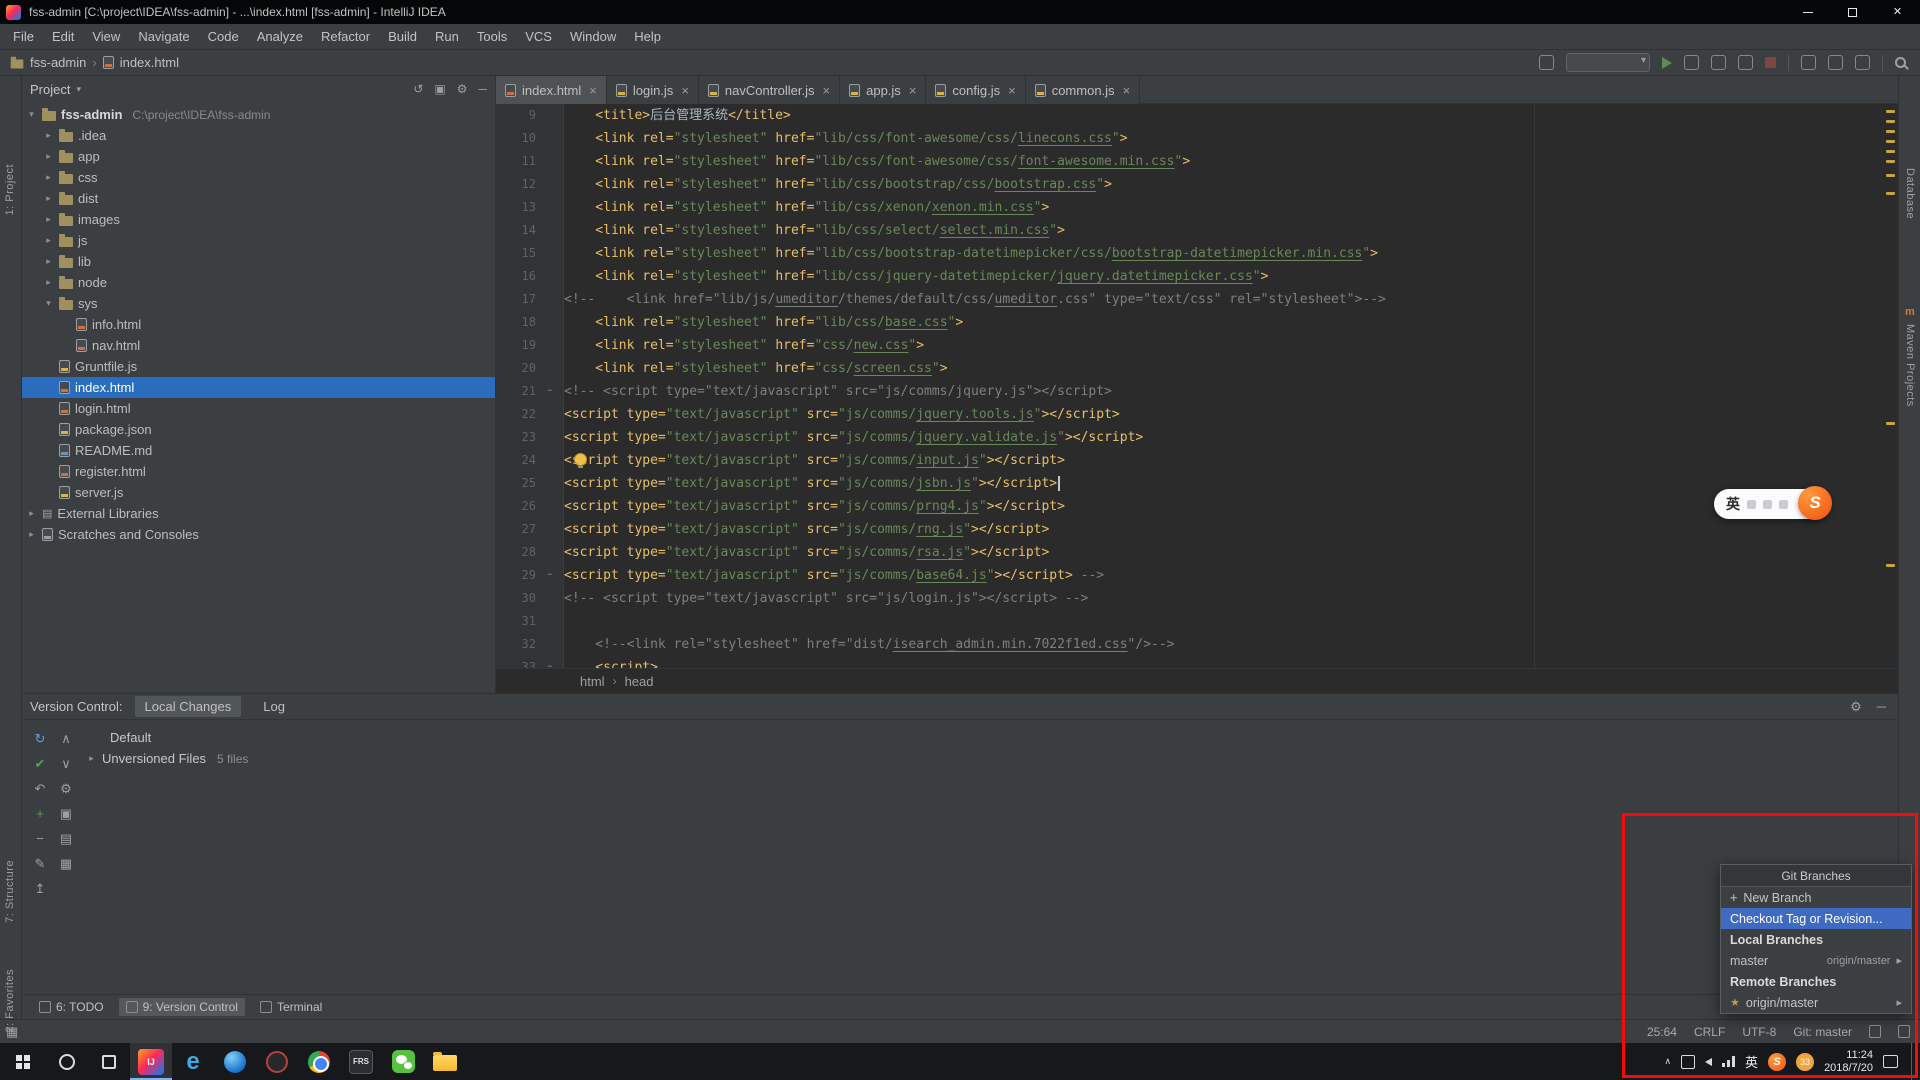 This screenshot has height=1080, width=1920. What do you see at coordinates (1875, 1031) in the screenshot?
I see `lock-icon` at bounding box center [1875, 1031].